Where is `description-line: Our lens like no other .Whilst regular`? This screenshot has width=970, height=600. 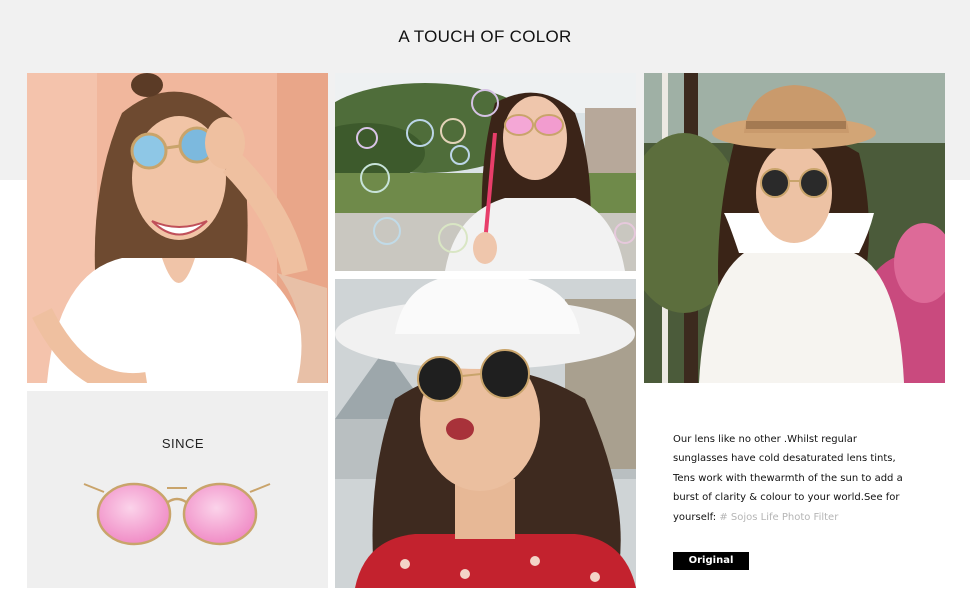
description-line: Our lens like no other .Whilst regular is located at coordinates (765, 439).